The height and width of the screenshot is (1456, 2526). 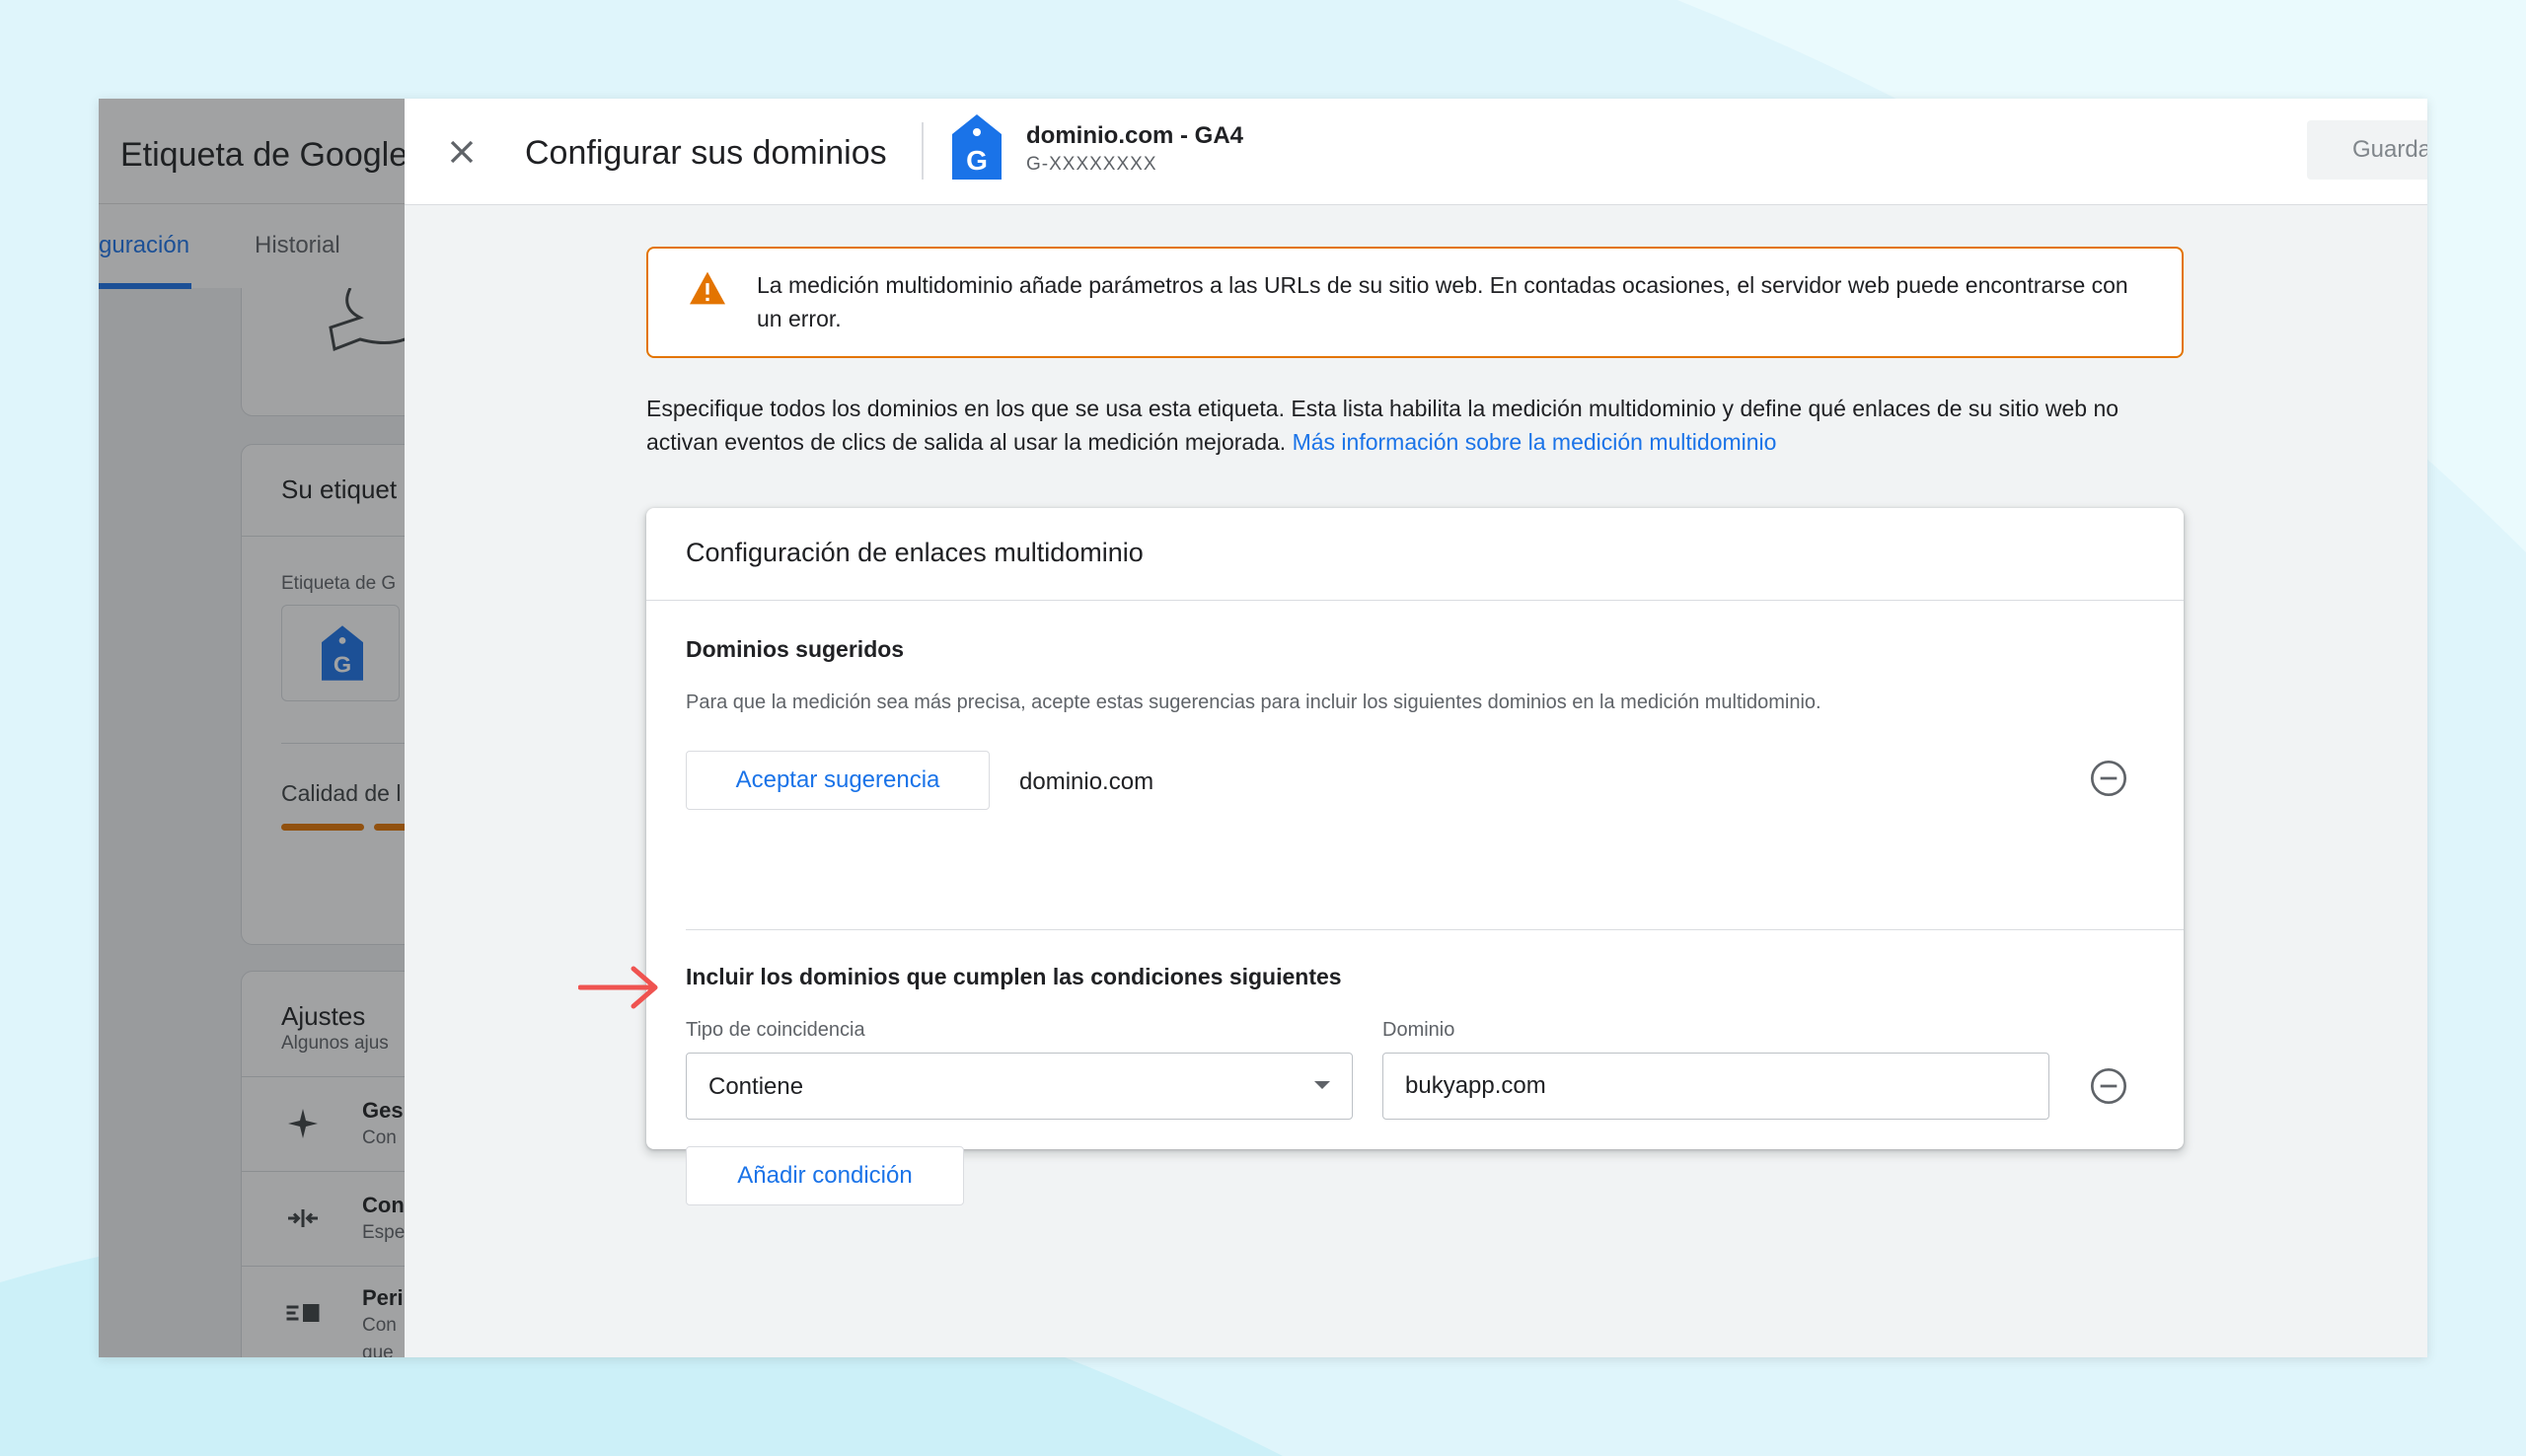 What do you see at coordinates (977, 160) in the screenshot?
I see `svg-text: G` at bounding box center [977, 160].